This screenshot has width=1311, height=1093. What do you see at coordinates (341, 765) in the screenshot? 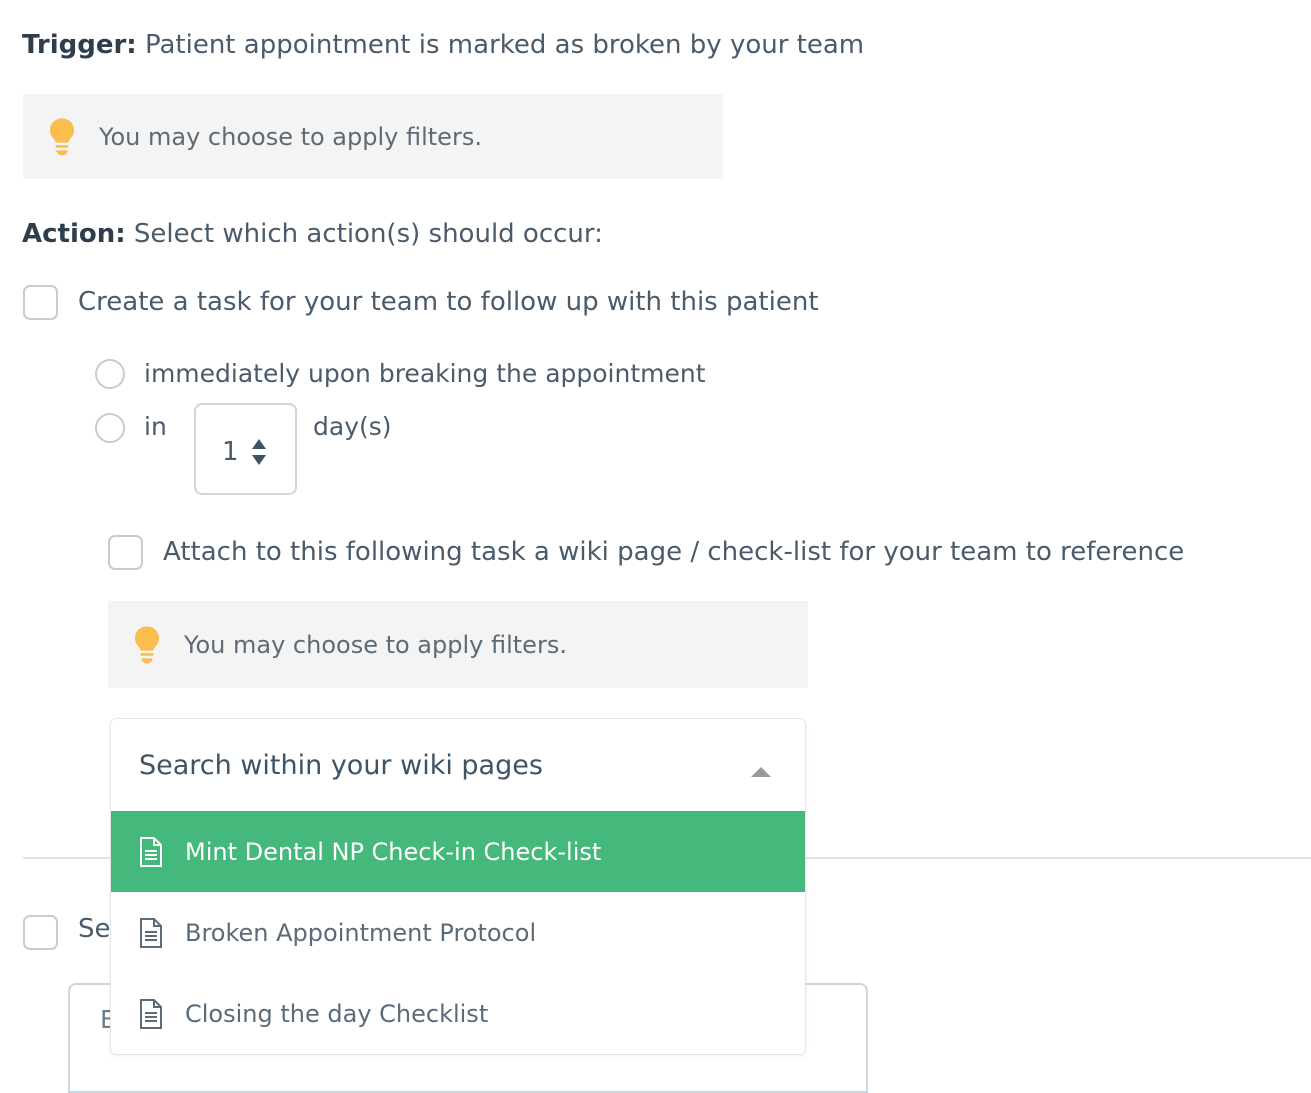
I see `wiki-page-search-input: Search within your wiki pages` at bounding box center [341, 765].